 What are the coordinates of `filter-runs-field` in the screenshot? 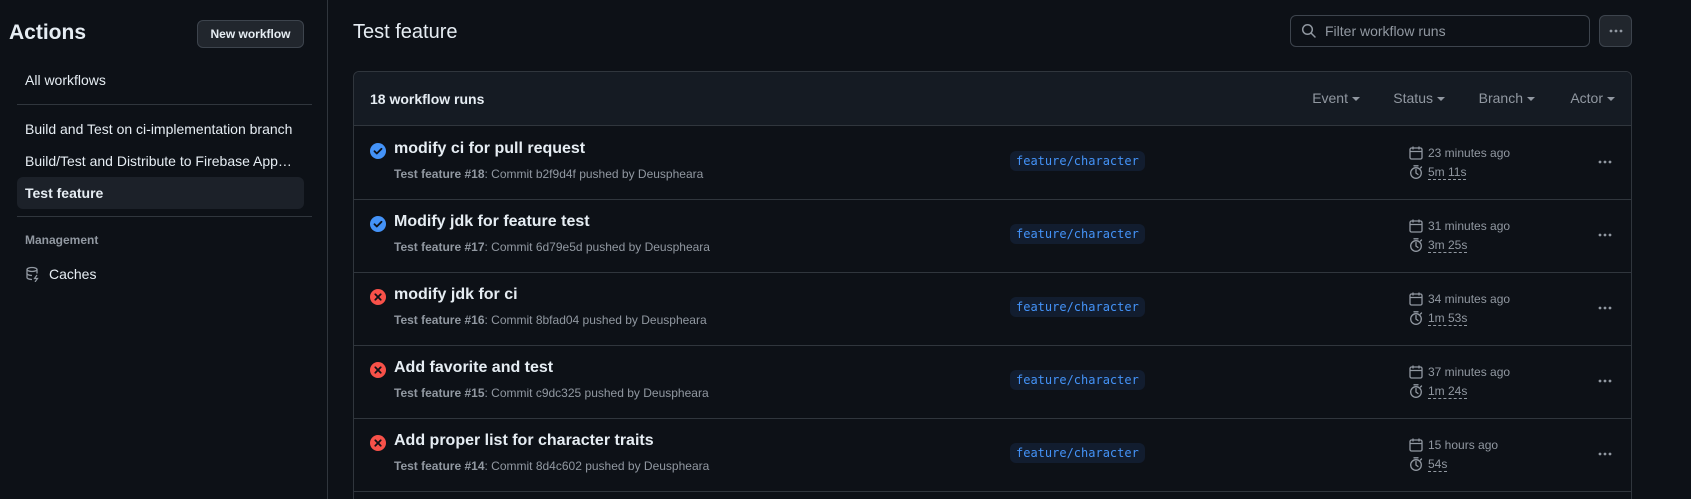 It's located at (1440, 31).